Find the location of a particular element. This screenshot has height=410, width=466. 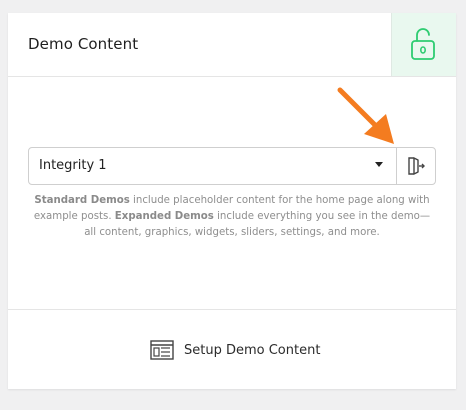

unlock-icon is located at coordinates (423, 44).